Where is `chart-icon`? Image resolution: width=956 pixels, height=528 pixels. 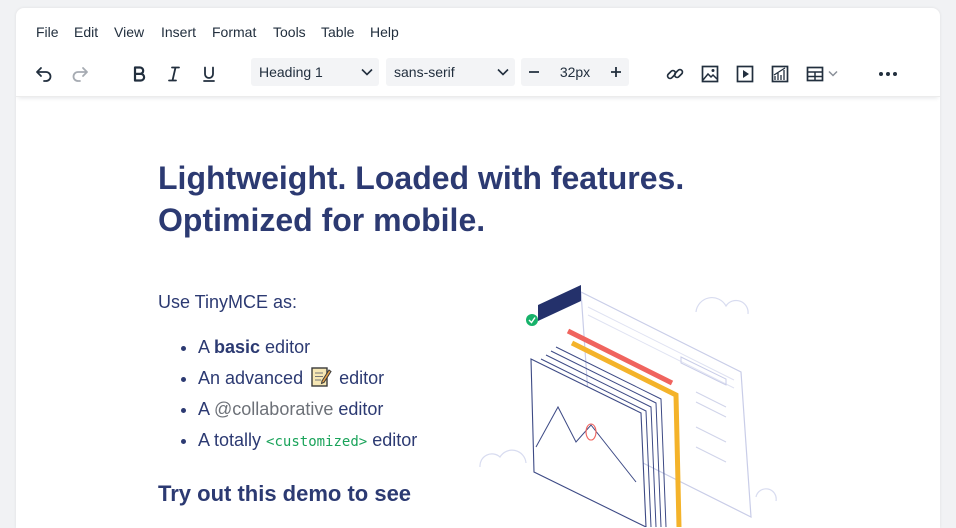
chart-icon is located at coordinates (780, 74).